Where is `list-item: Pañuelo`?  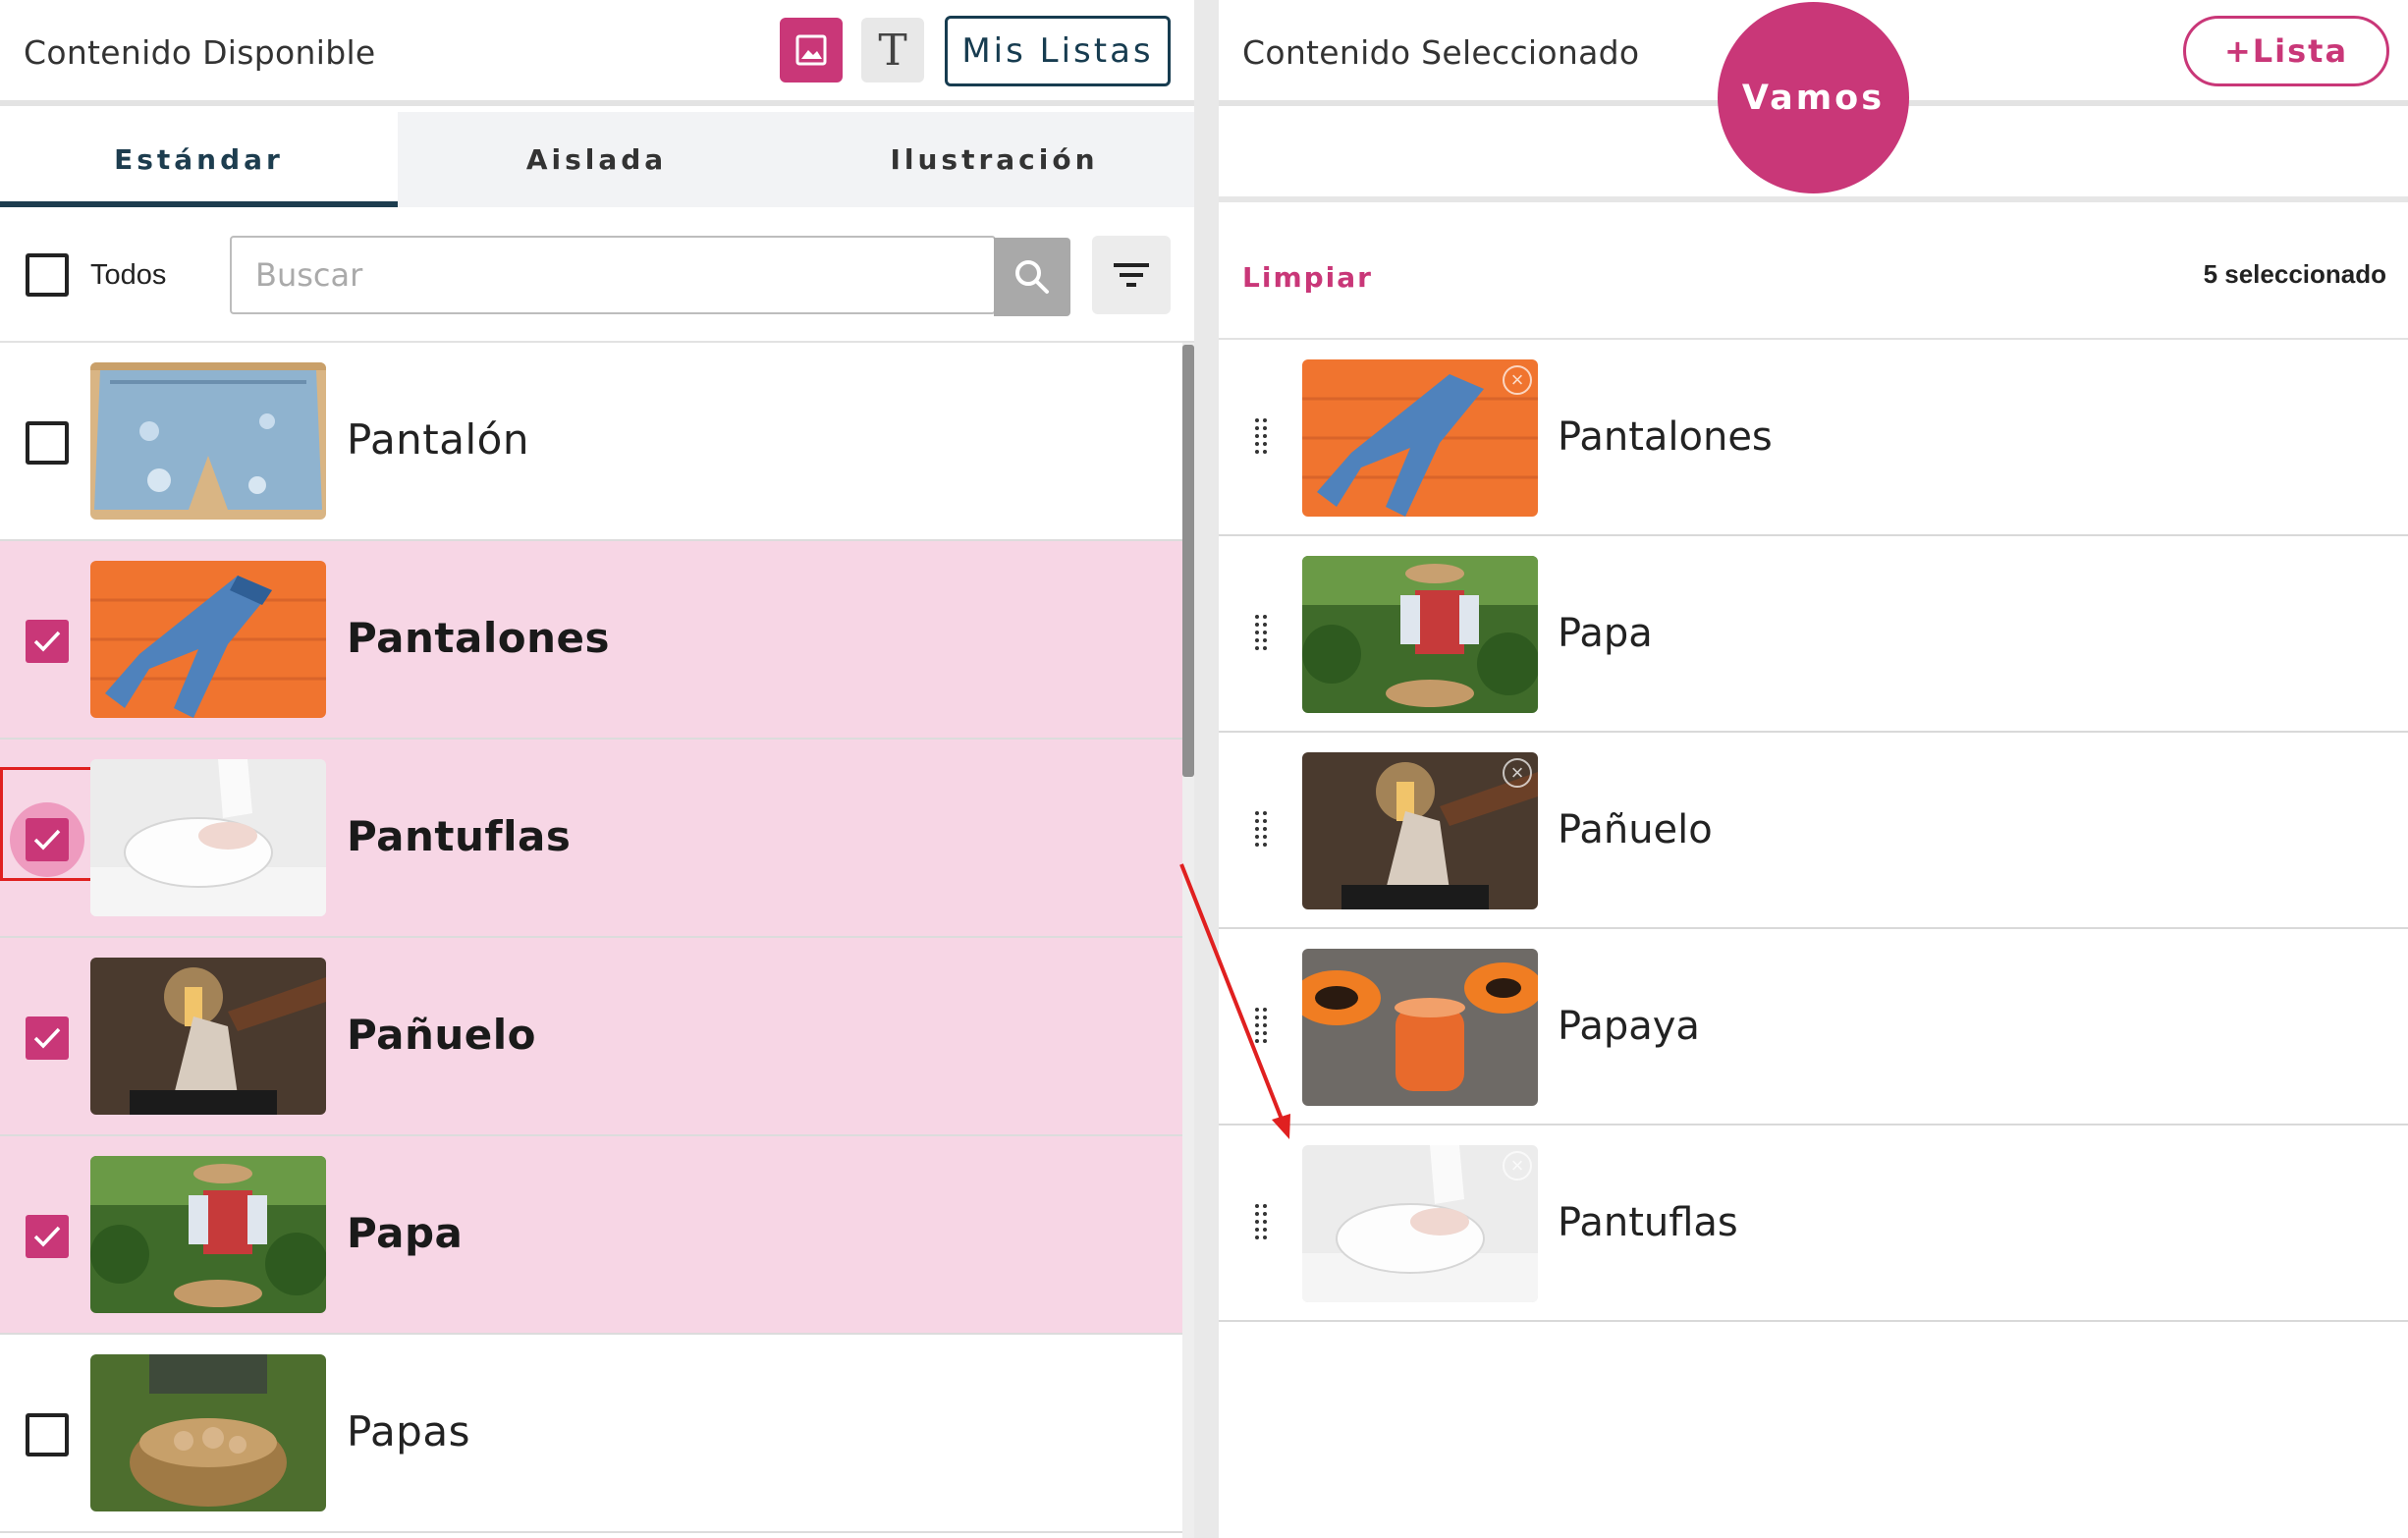 list-item: Pañuelo is located at coordinates (591, 1037).